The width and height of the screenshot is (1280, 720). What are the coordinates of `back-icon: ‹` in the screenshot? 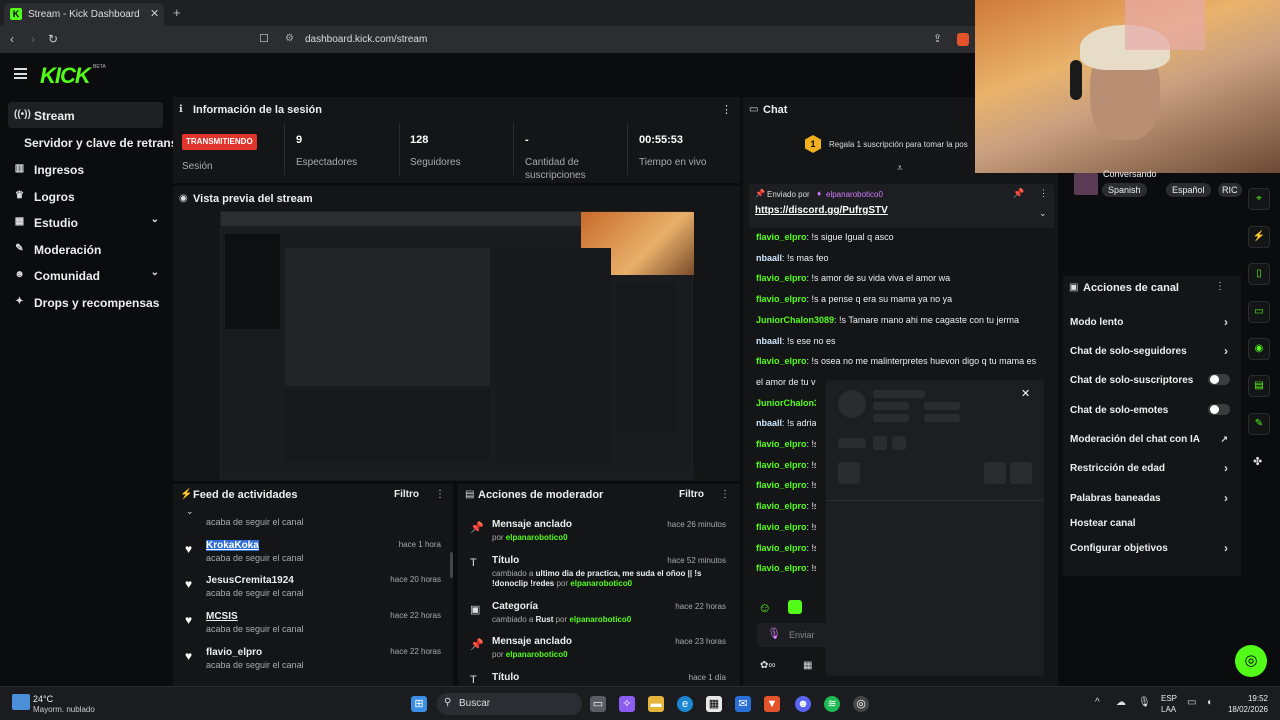 It's located at (12, 39).